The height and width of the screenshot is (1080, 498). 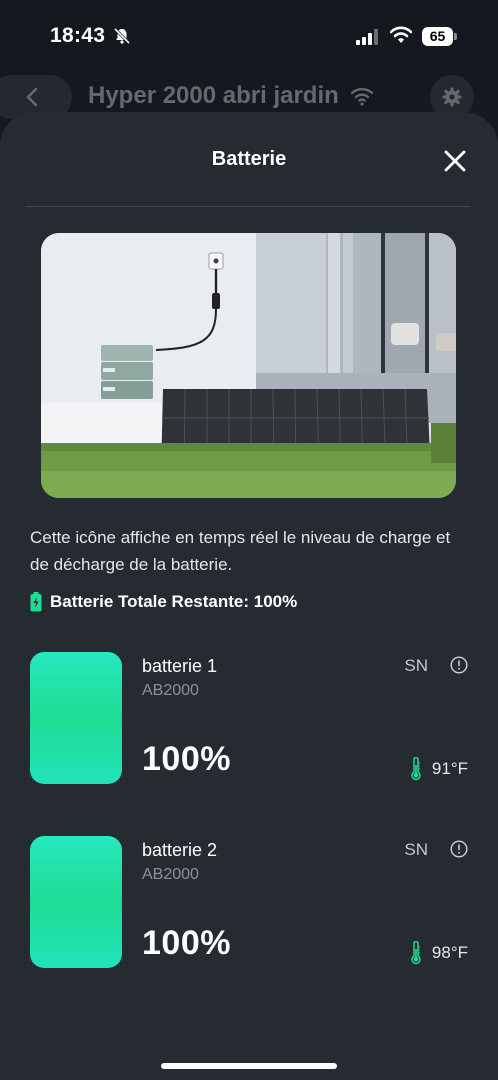 I want to click on temperature-readout: 98°F, so click(x=439, y=953).